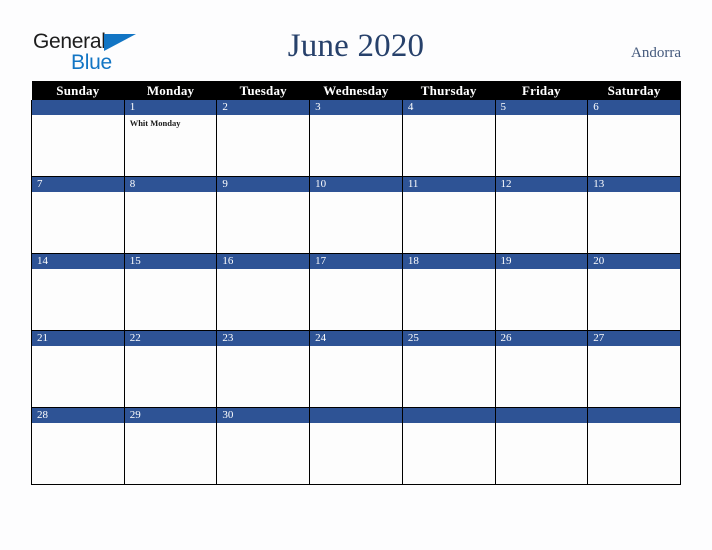 Image resolution: width=712 pixels, height=550 pixels. I want to click on page-title: June 2020, so click(356, 46).